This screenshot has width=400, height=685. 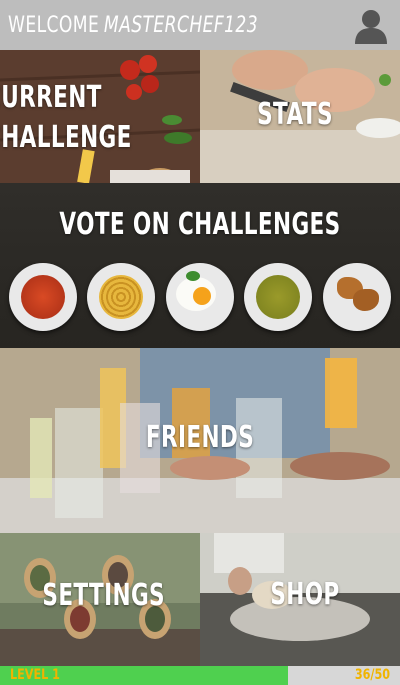 I want to click on settings-tile: SETTINGS, so click(x=100, y=599).